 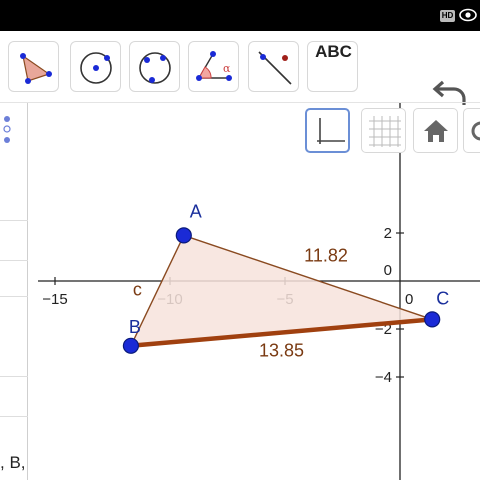 I want to click on point-C, so click(x=432, y=319).